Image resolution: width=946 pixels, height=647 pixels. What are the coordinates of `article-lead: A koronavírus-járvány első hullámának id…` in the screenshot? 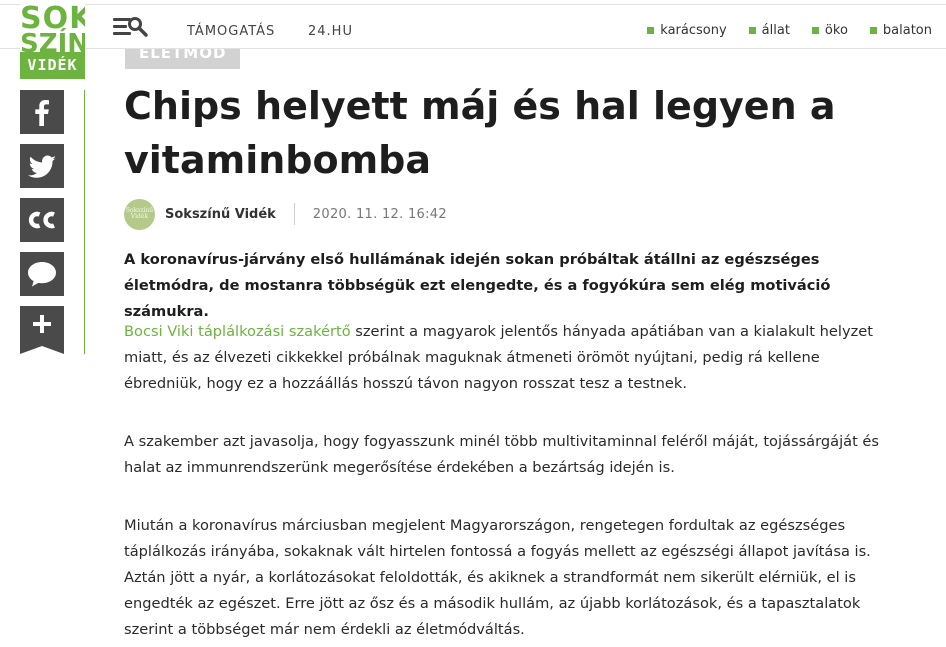 It's located at (477, 285).